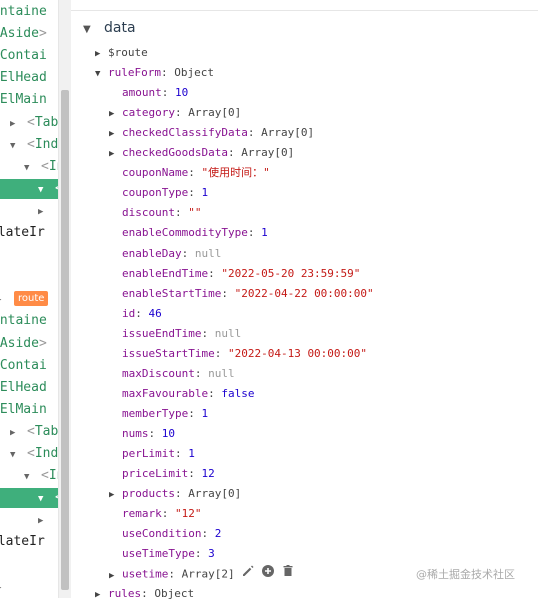 Image resolution: width=538 pixels, height=605 pixels. What do you see at coordinates (135, 433) in the screenshot?
I see `data-key: nums` at bounding box center [135, 433].